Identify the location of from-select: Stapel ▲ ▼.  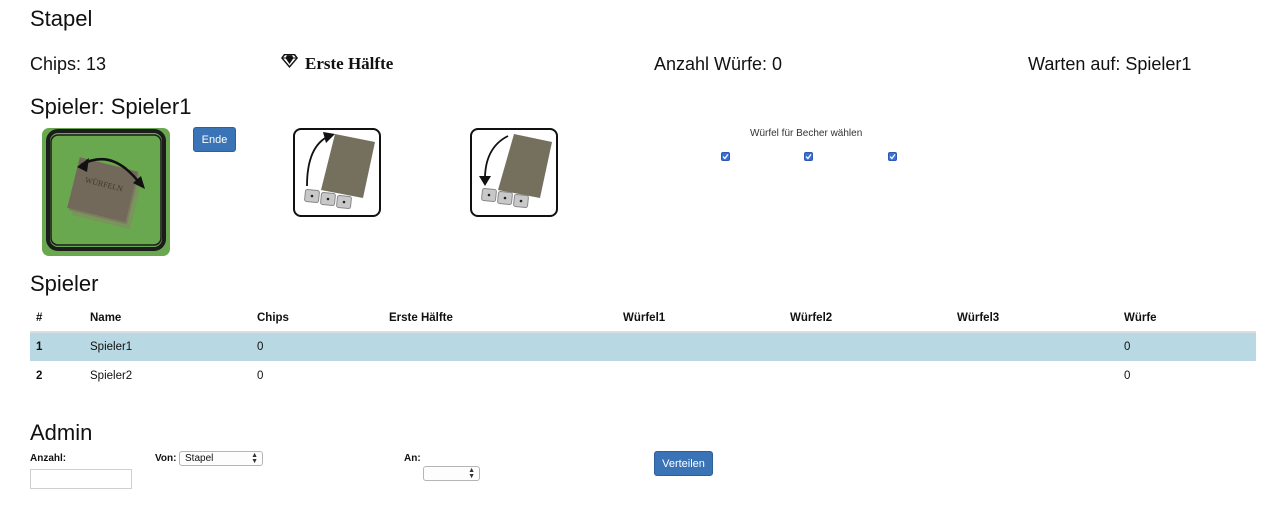
(221, 458).